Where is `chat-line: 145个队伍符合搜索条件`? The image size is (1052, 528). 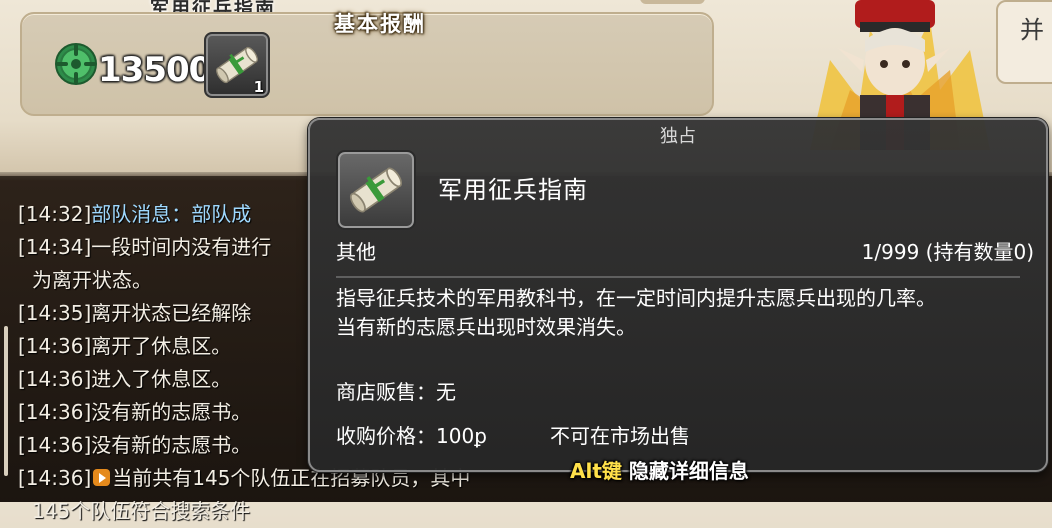
chat-line: 145个队伍符合搜索条件 is located at coordinates (244, 511).